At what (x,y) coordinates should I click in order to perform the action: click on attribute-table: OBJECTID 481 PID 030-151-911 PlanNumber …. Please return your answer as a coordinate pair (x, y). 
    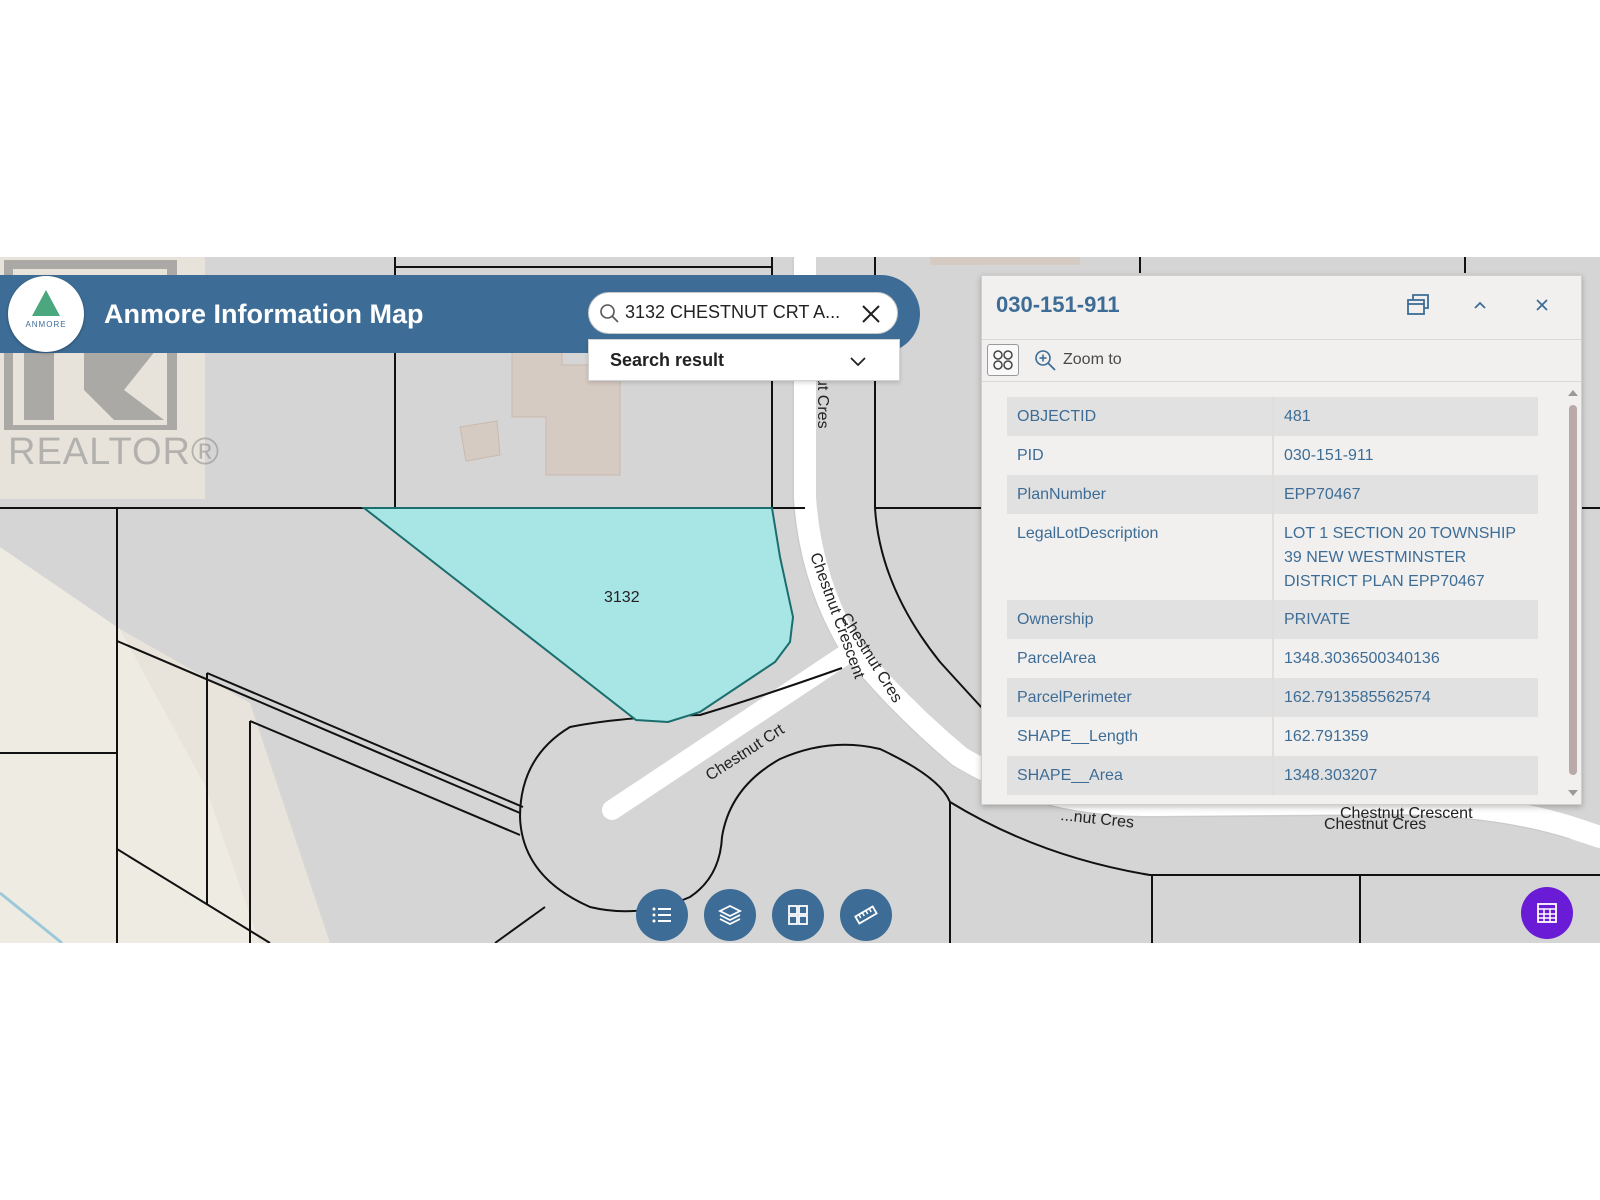
    Looking at the image, I should click on (1272, 596).